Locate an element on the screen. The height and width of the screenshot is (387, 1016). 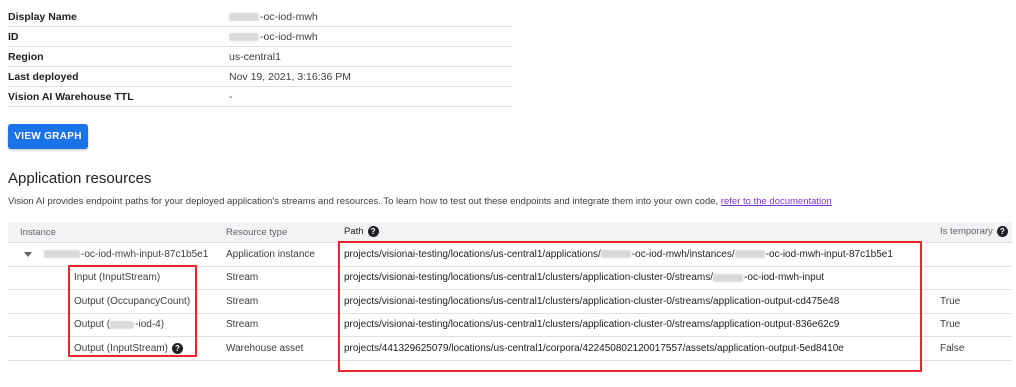
property-row: Last deployed Nov 19, 2021, 3:16:36 PM is located at coordinates (260, 77).